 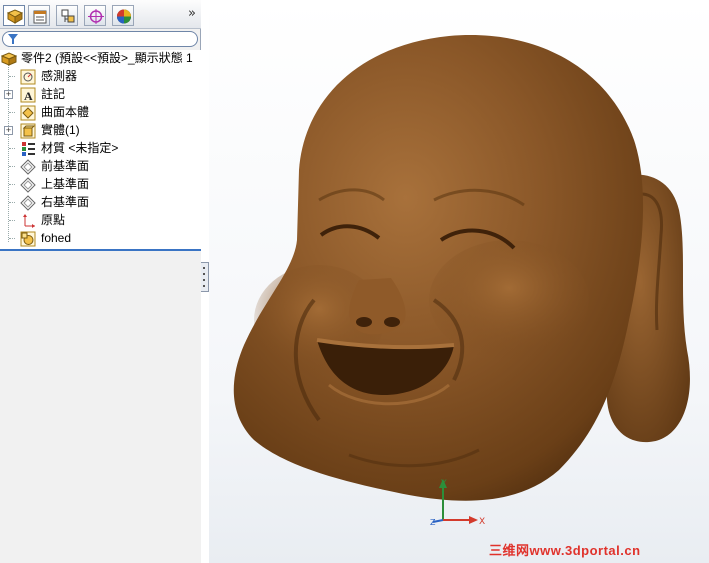 I want to click on tree-filter-input, so click(x=100, y=39).